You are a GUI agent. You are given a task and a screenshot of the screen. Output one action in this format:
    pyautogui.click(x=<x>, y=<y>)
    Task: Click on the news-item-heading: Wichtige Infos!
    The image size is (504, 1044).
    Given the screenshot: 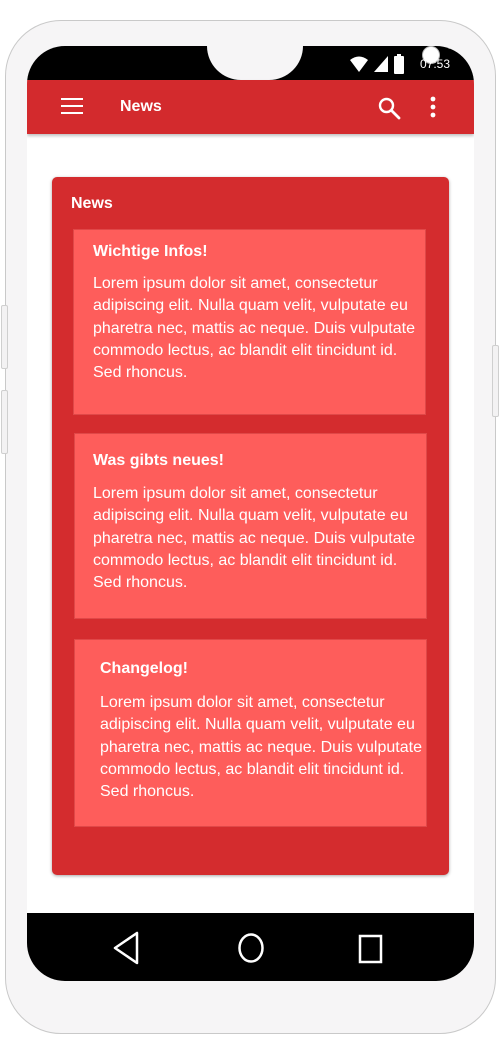 What is the action you would take?
    pyautogui.click(x=150, y=251)
    